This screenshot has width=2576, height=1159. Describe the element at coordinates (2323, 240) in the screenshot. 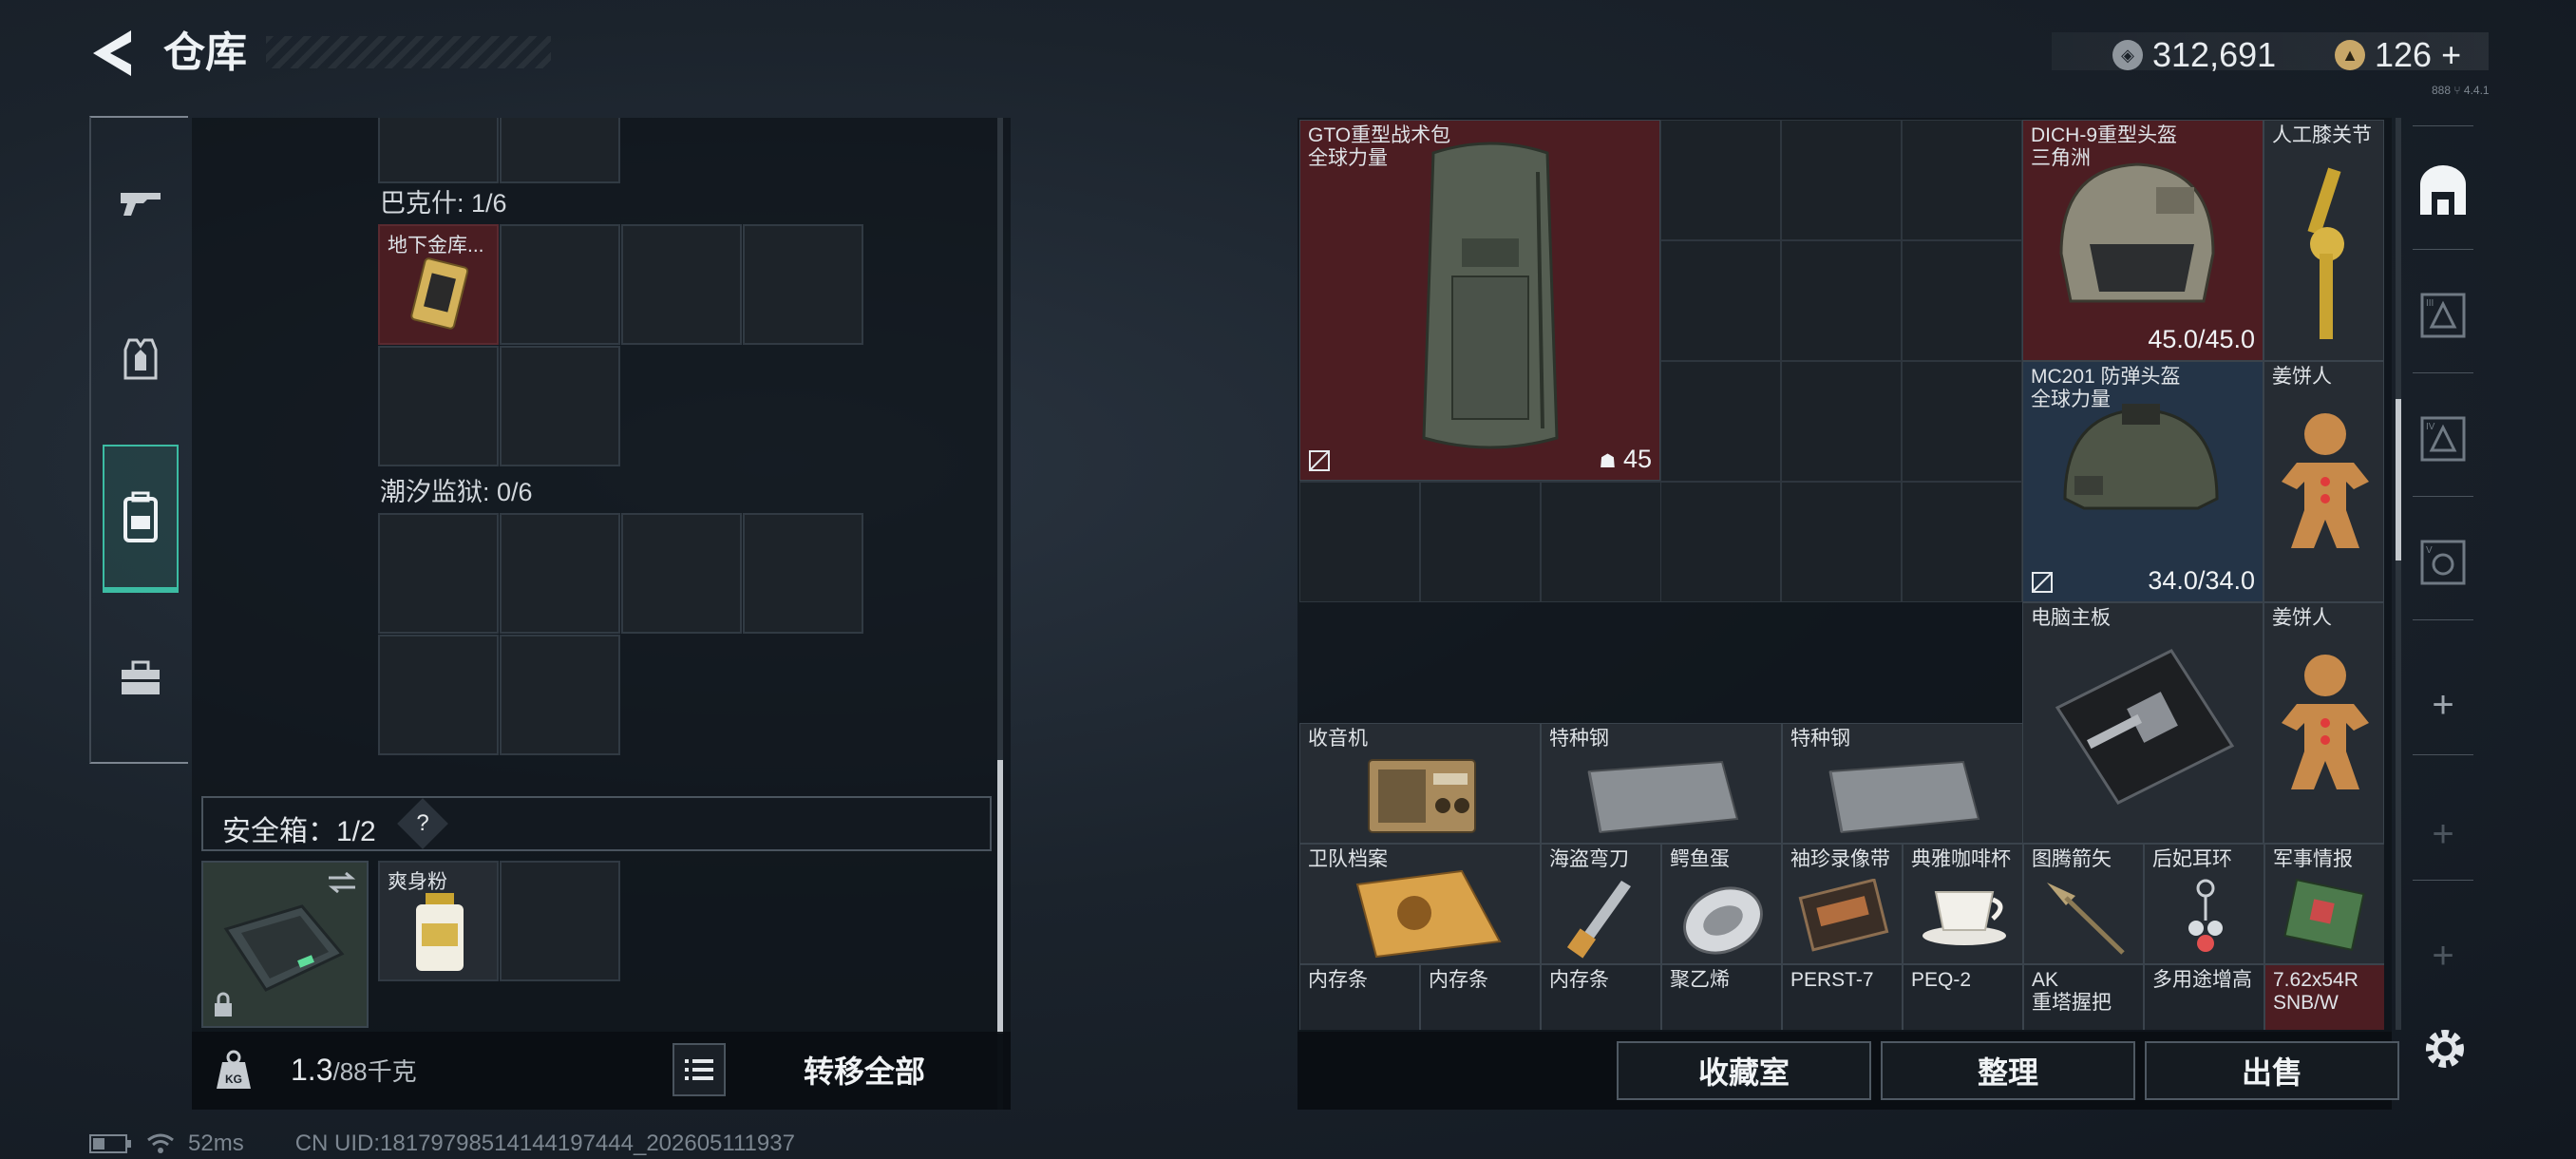

I see `artificial-knee-item: 人工膝关节` at that location.